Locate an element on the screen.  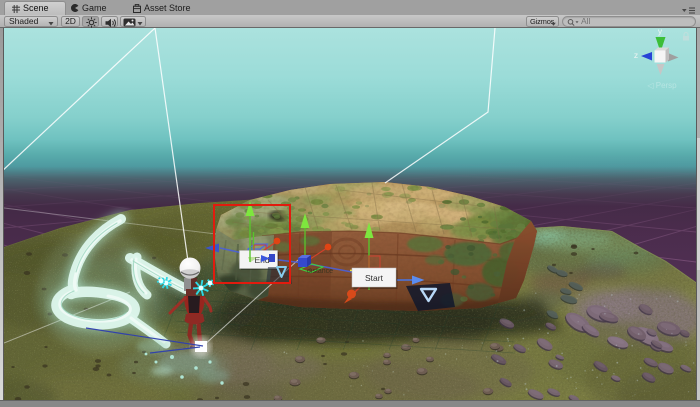
svg-text: ◁ Persp is located at coordinates (662, 85).